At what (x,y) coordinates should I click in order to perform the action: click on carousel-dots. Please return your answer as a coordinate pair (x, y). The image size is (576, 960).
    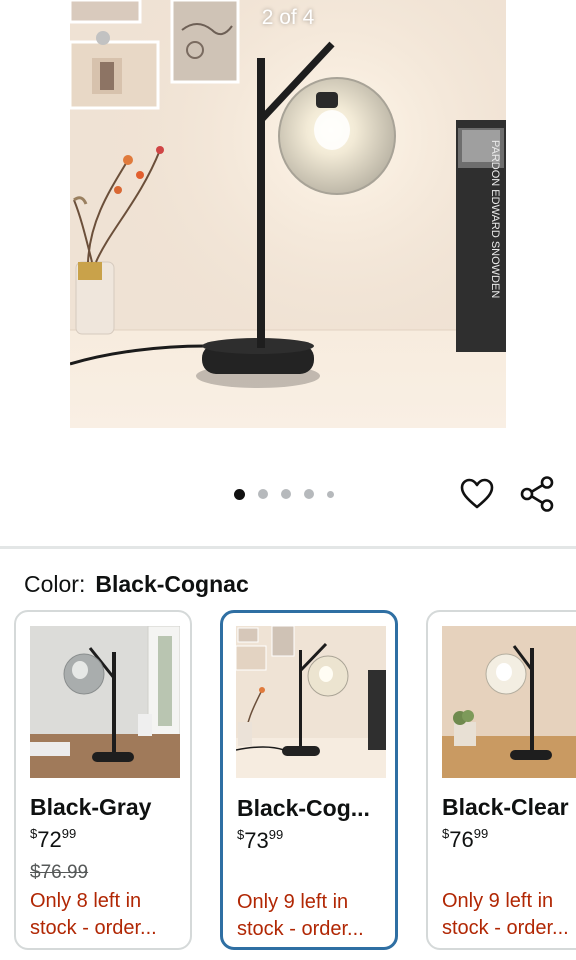
    Looking at the image, I should click on (284, 494).